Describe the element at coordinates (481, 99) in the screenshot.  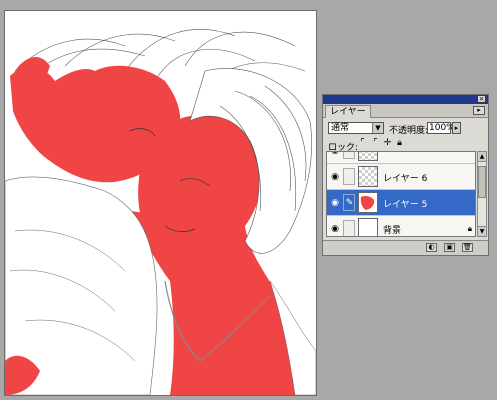
I see `close-icon: ×` at that location.